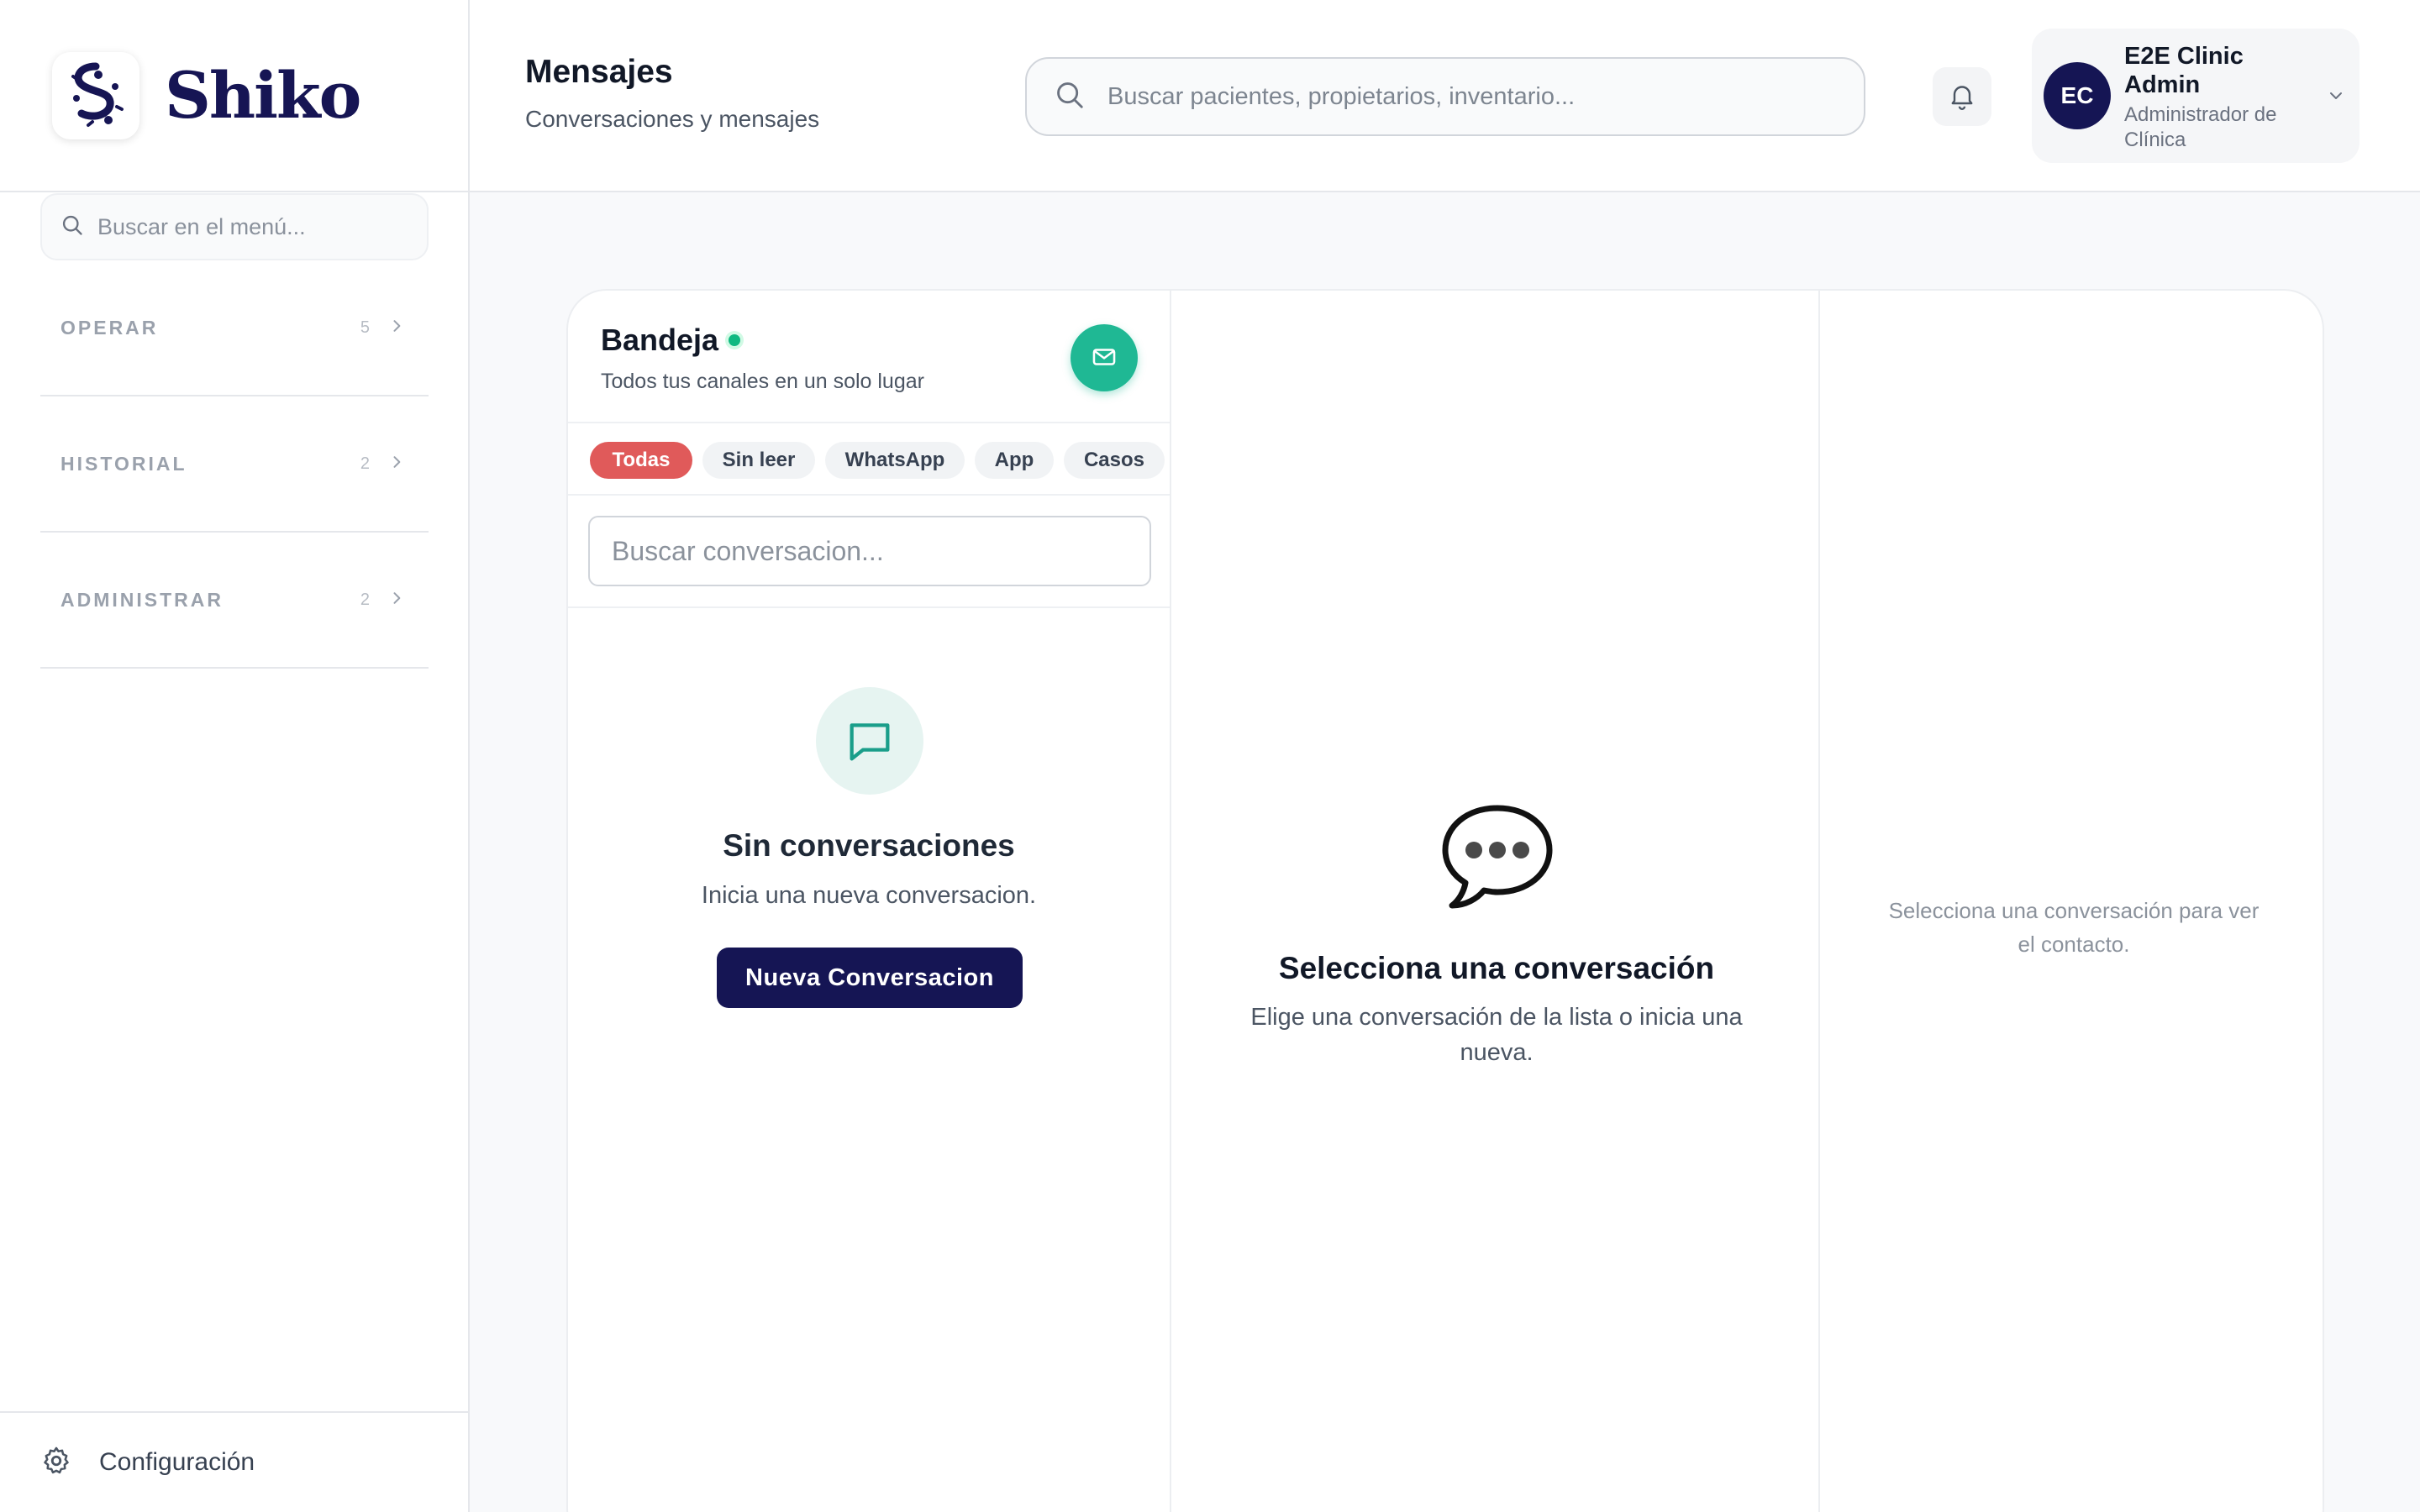 The height and width of the screenshot is (1512, 2420). What do you see at coordinates (869, 607) in the screenshot?
I see `divider` at bounding box center [869, 607].